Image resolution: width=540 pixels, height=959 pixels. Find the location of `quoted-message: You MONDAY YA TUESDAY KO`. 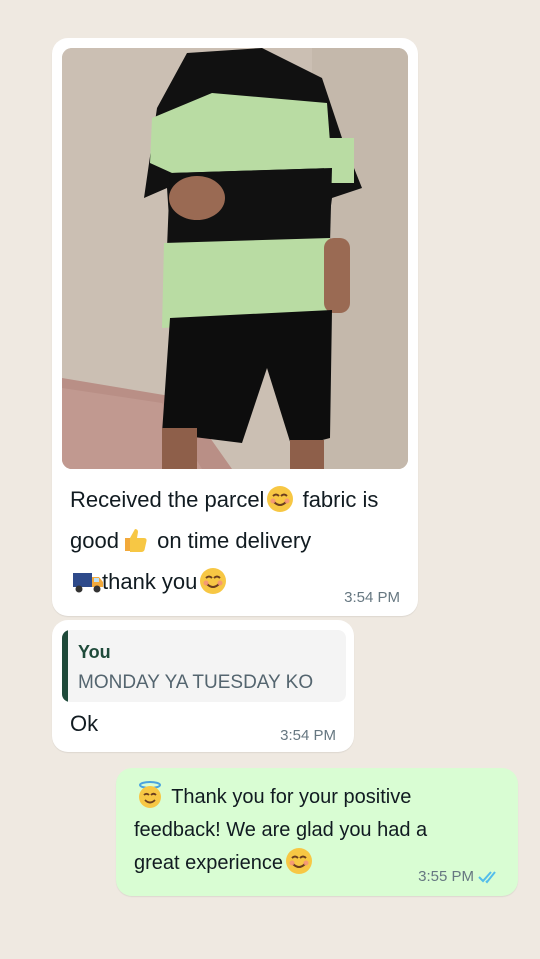

quoted-message: You MONDAY YA TUESDAY KO is located at coordinates (204, 666).